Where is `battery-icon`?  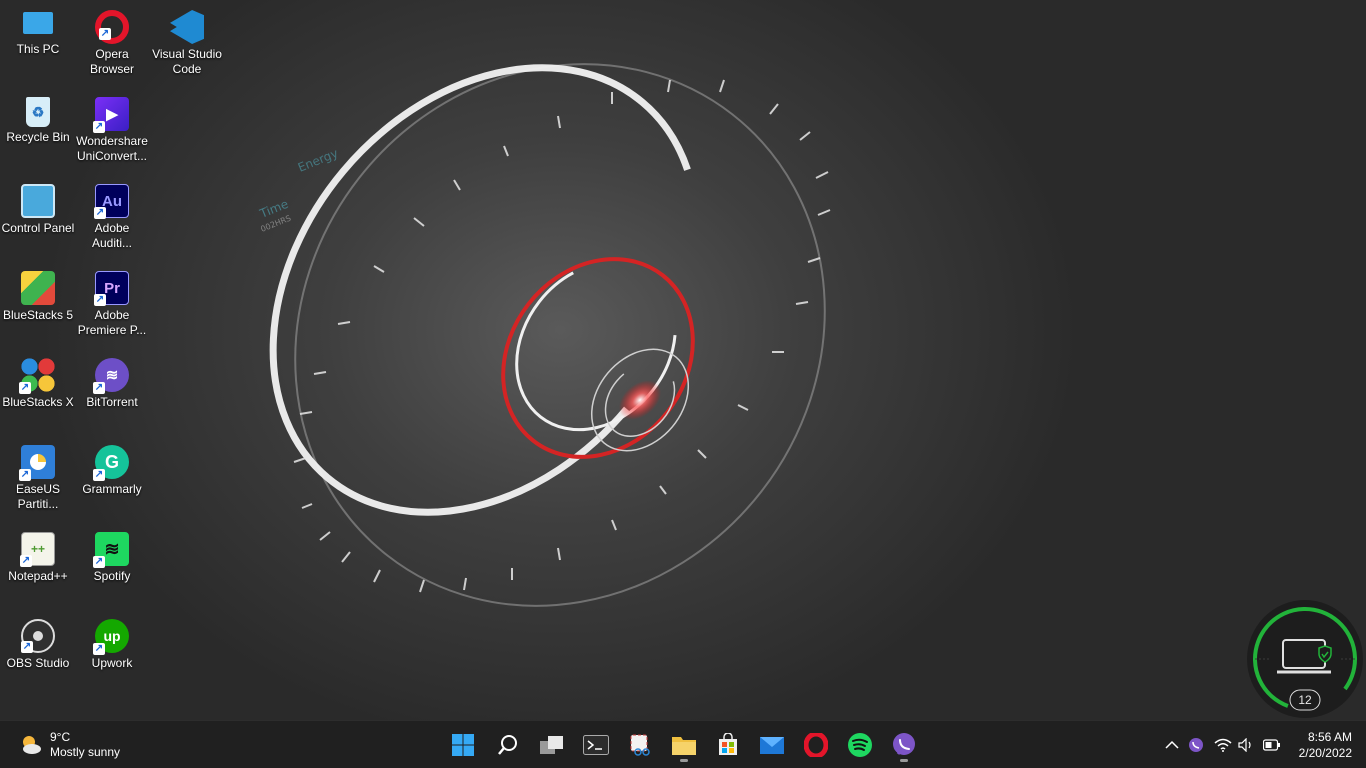 battery-icon is located at coordinates (1271, 745).